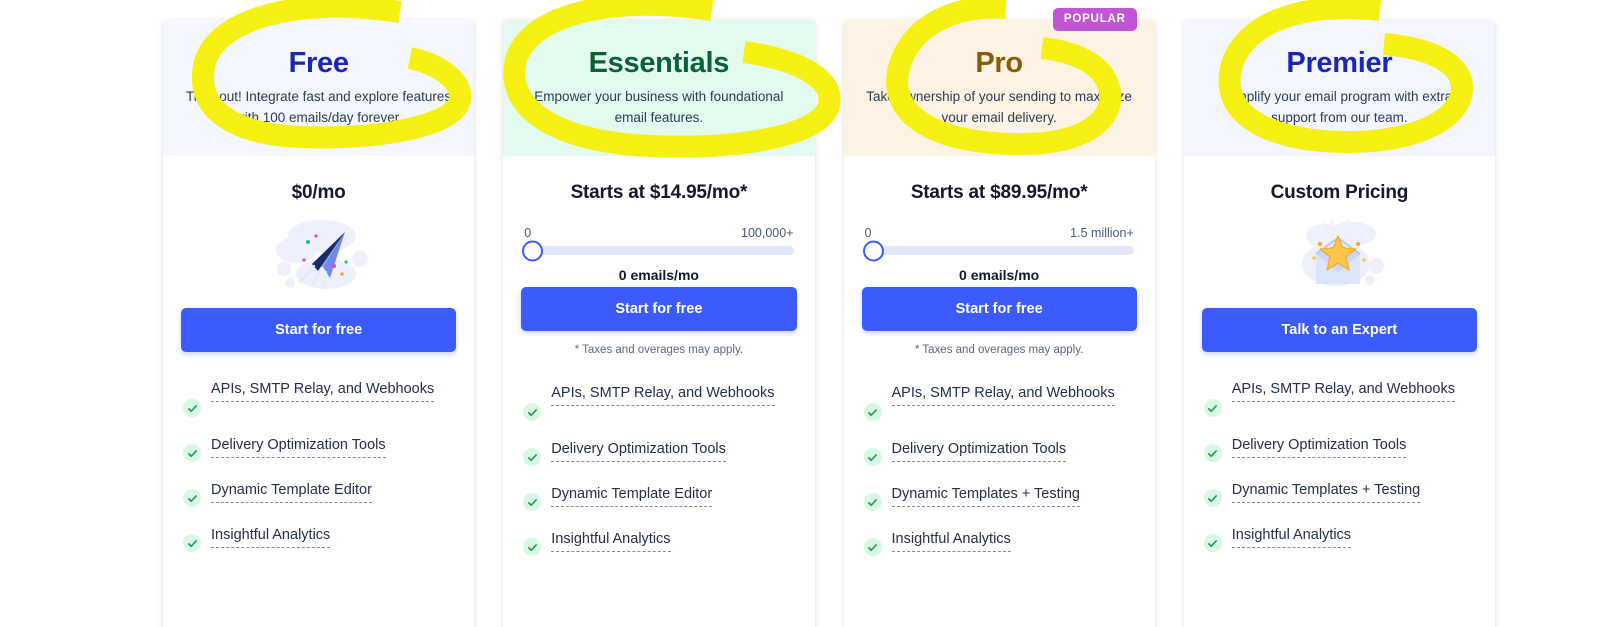  Describe the element at coordinates (659, 350) in the screenshot. I see `fineprint-essentials: * Taxes and overages may apply.` at that location.